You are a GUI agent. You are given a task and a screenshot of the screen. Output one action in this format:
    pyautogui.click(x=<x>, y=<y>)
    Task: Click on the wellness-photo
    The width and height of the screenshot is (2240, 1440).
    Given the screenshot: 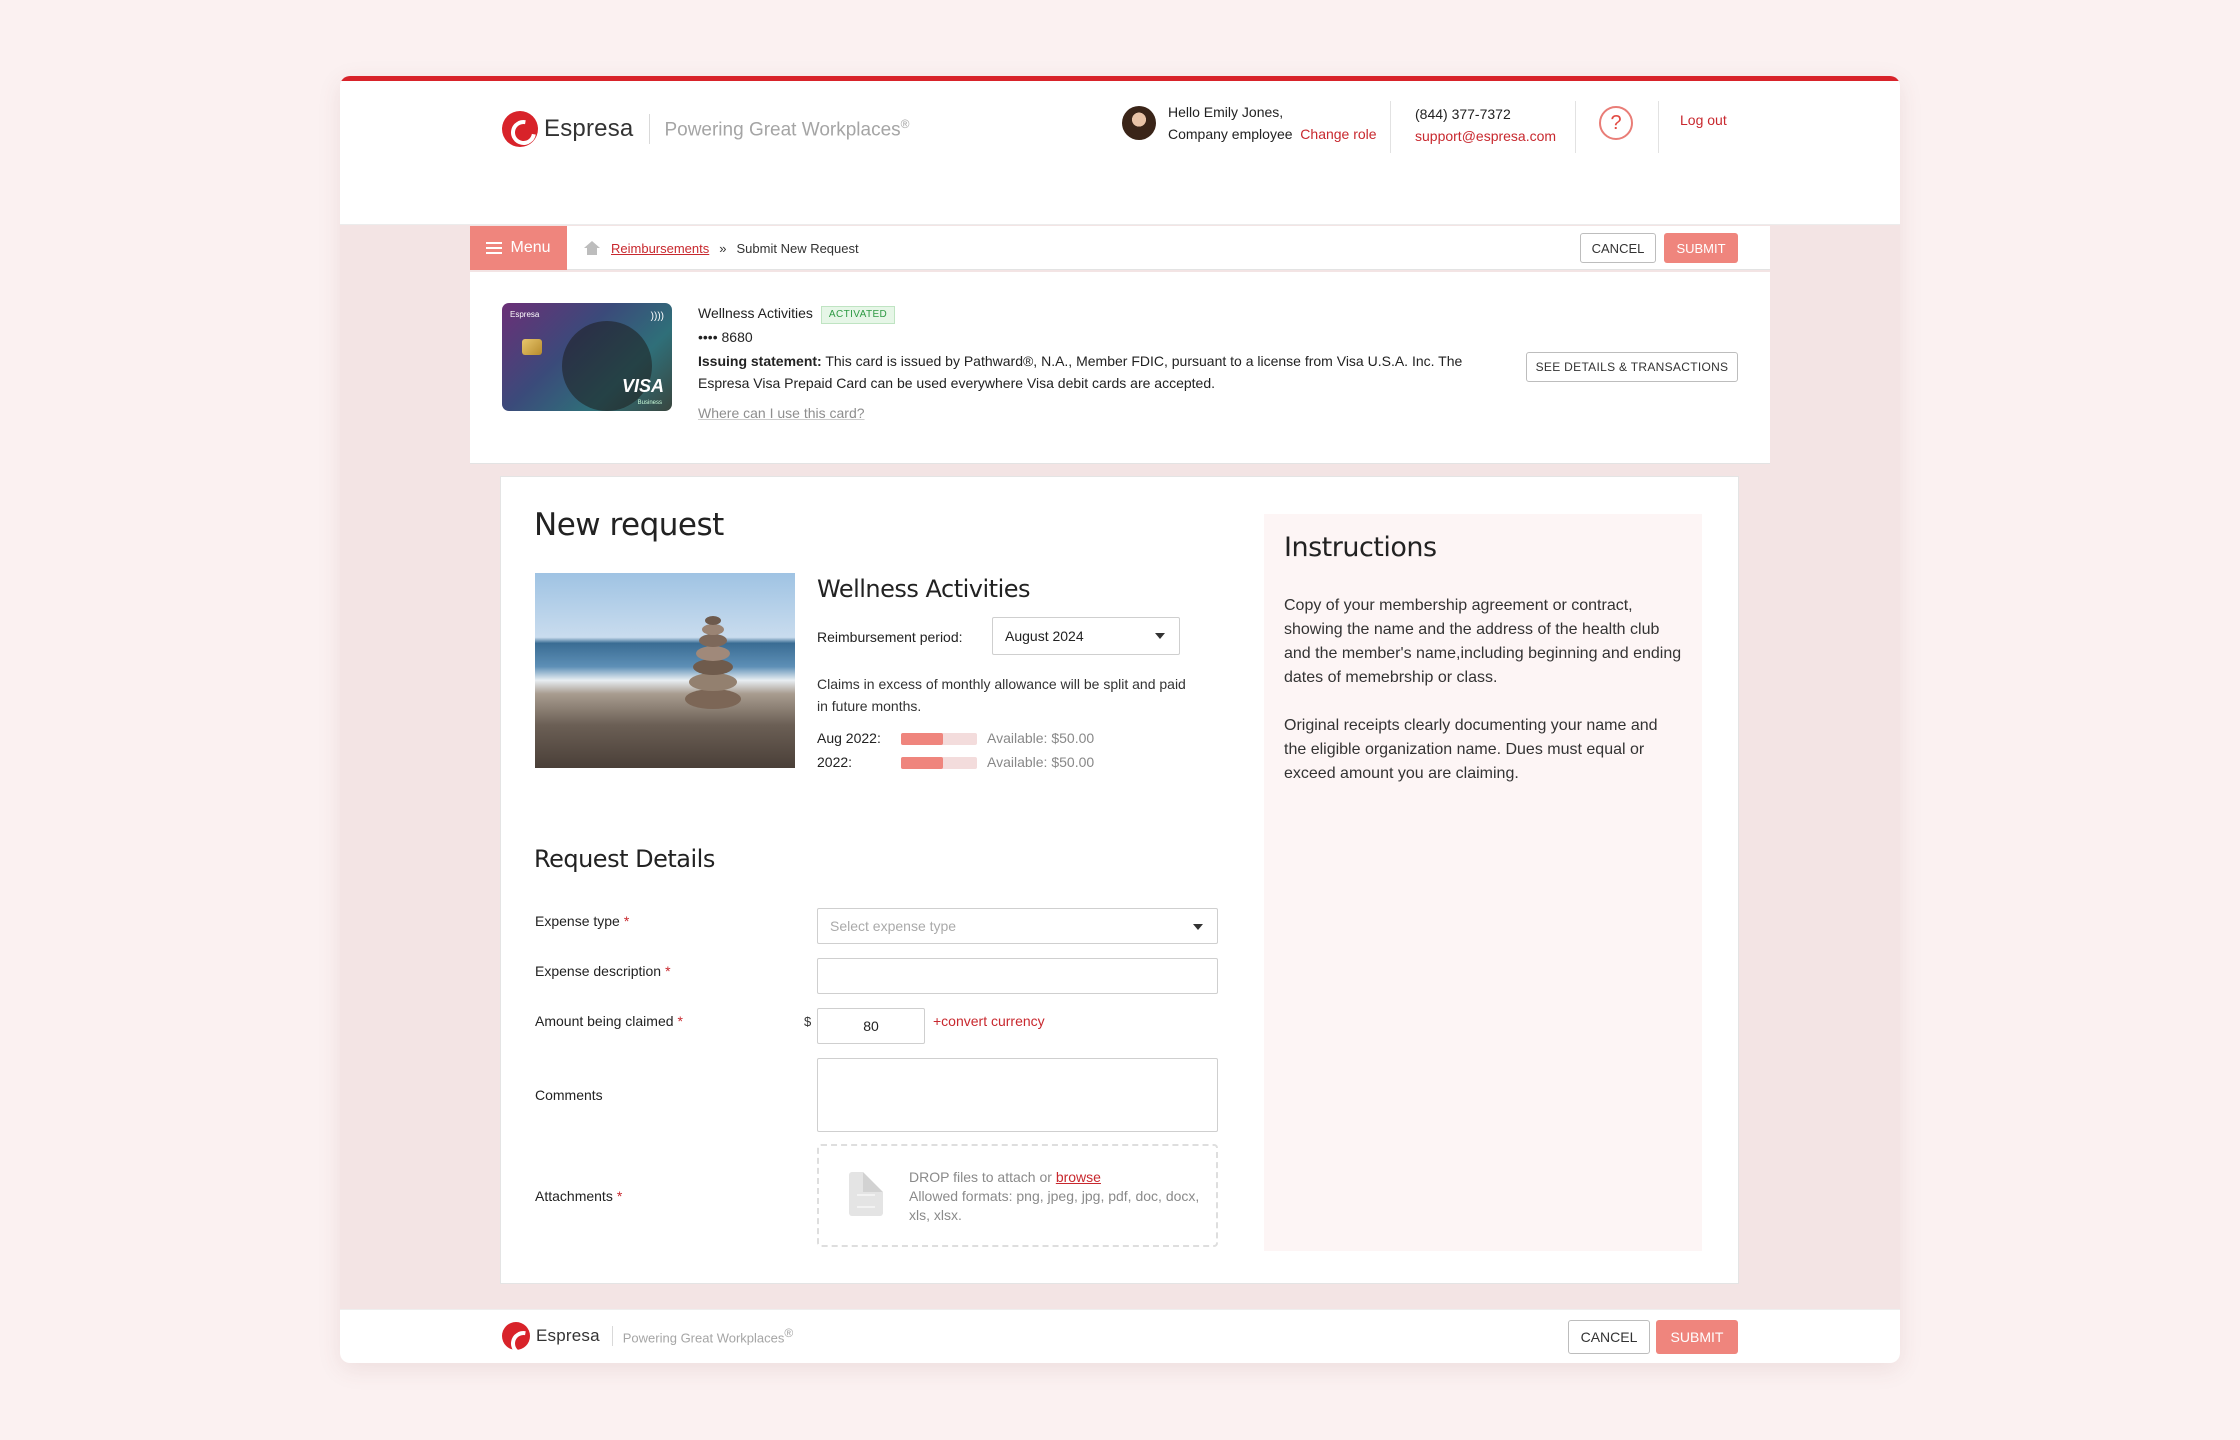 What is the action you would take?
    pyautogui.click(x=665, y=670)
    